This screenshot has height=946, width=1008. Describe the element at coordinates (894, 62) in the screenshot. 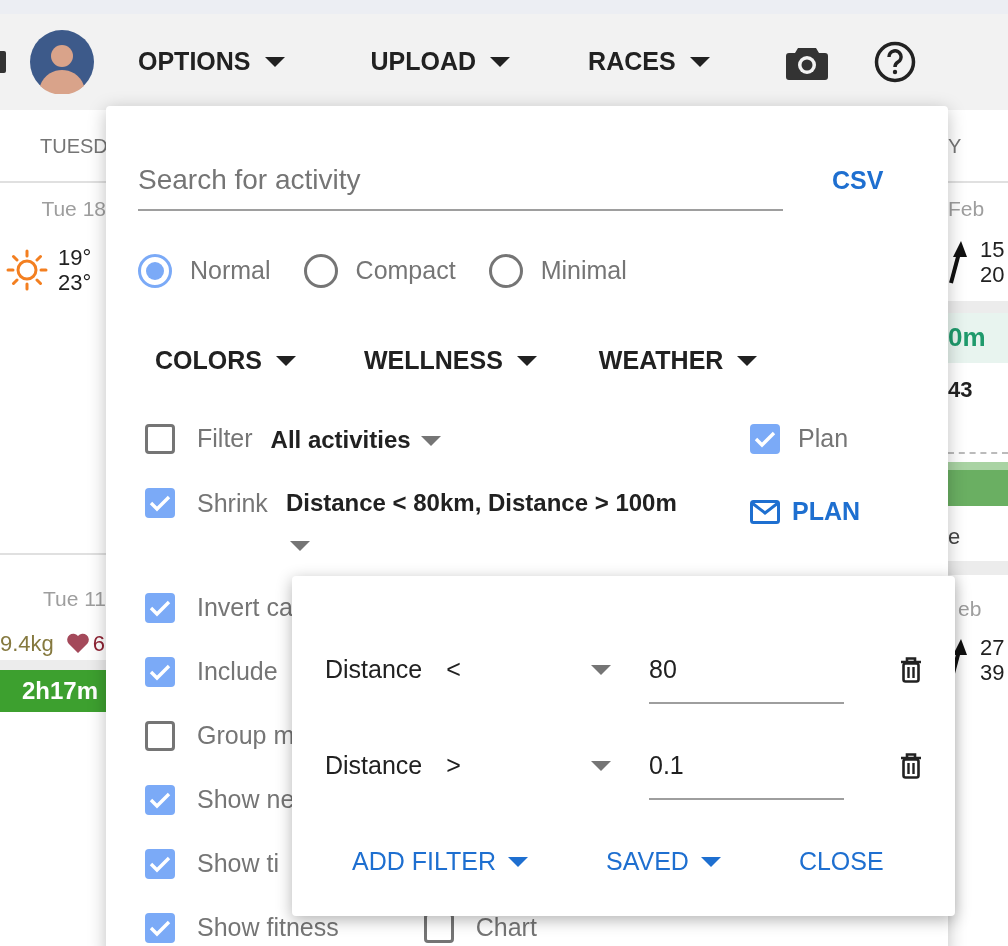

I see `help-icon` at that location.